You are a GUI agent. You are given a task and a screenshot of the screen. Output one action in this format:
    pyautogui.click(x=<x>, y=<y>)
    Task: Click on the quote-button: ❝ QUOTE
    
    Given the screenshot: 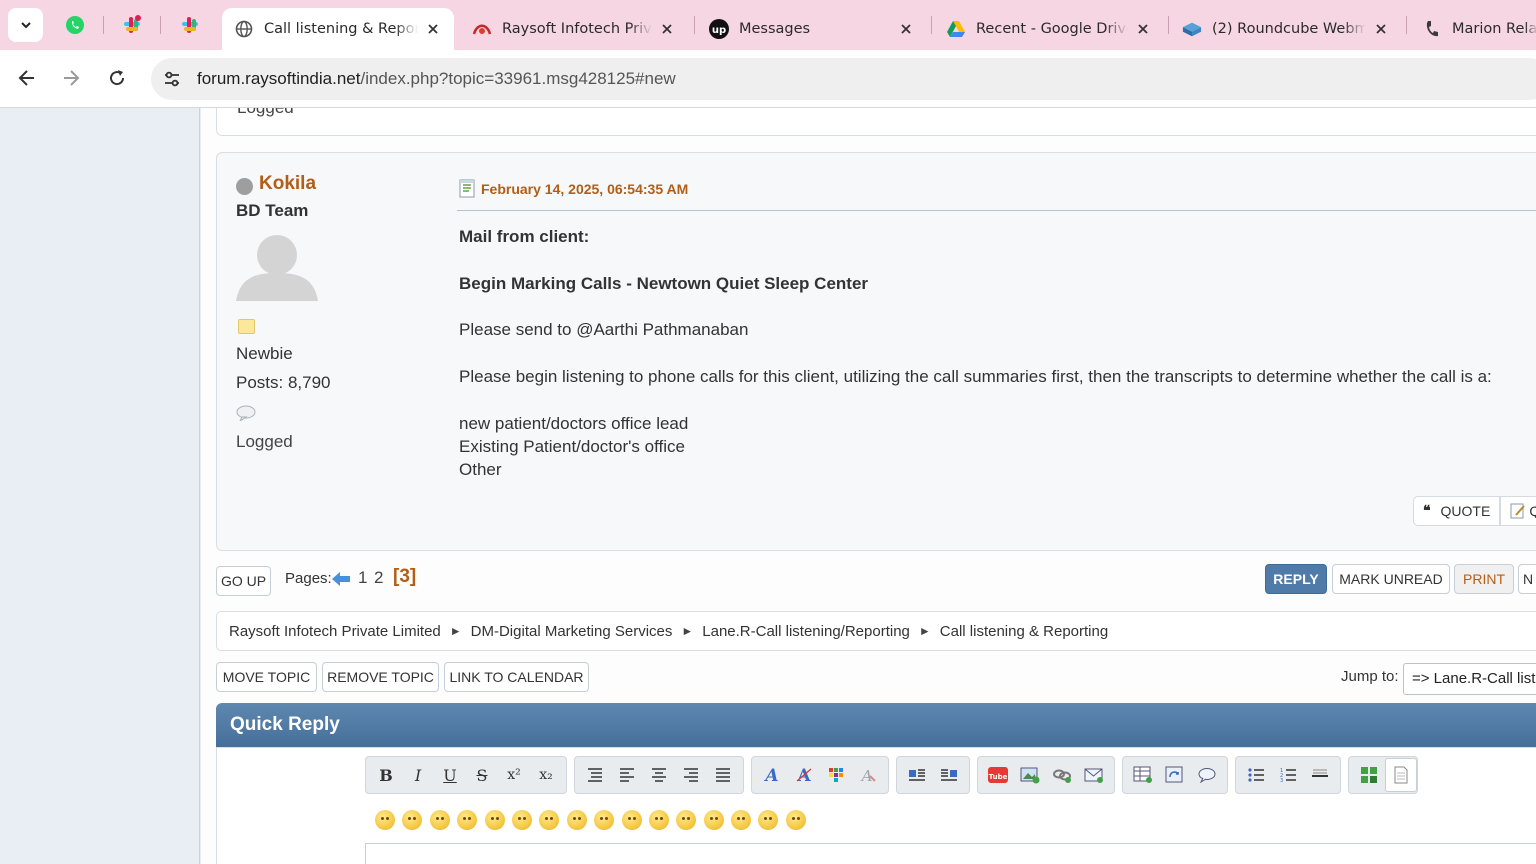 What is the action you would take?
    pyautogui.click(x=1457, y=511)
    